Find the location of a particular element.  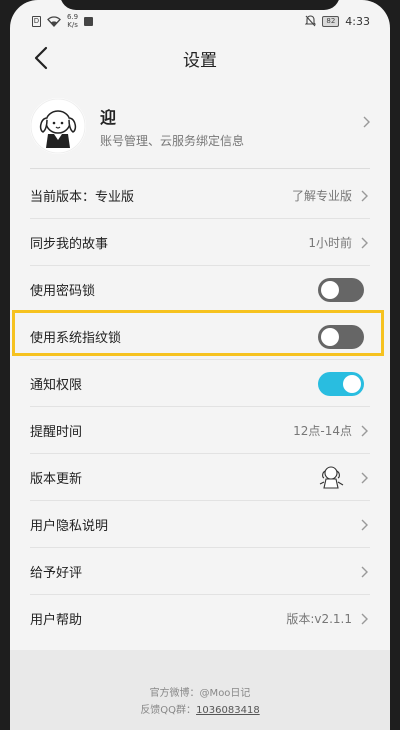

row-rate-app: 给予好评 is located at coordinates (200, 571).